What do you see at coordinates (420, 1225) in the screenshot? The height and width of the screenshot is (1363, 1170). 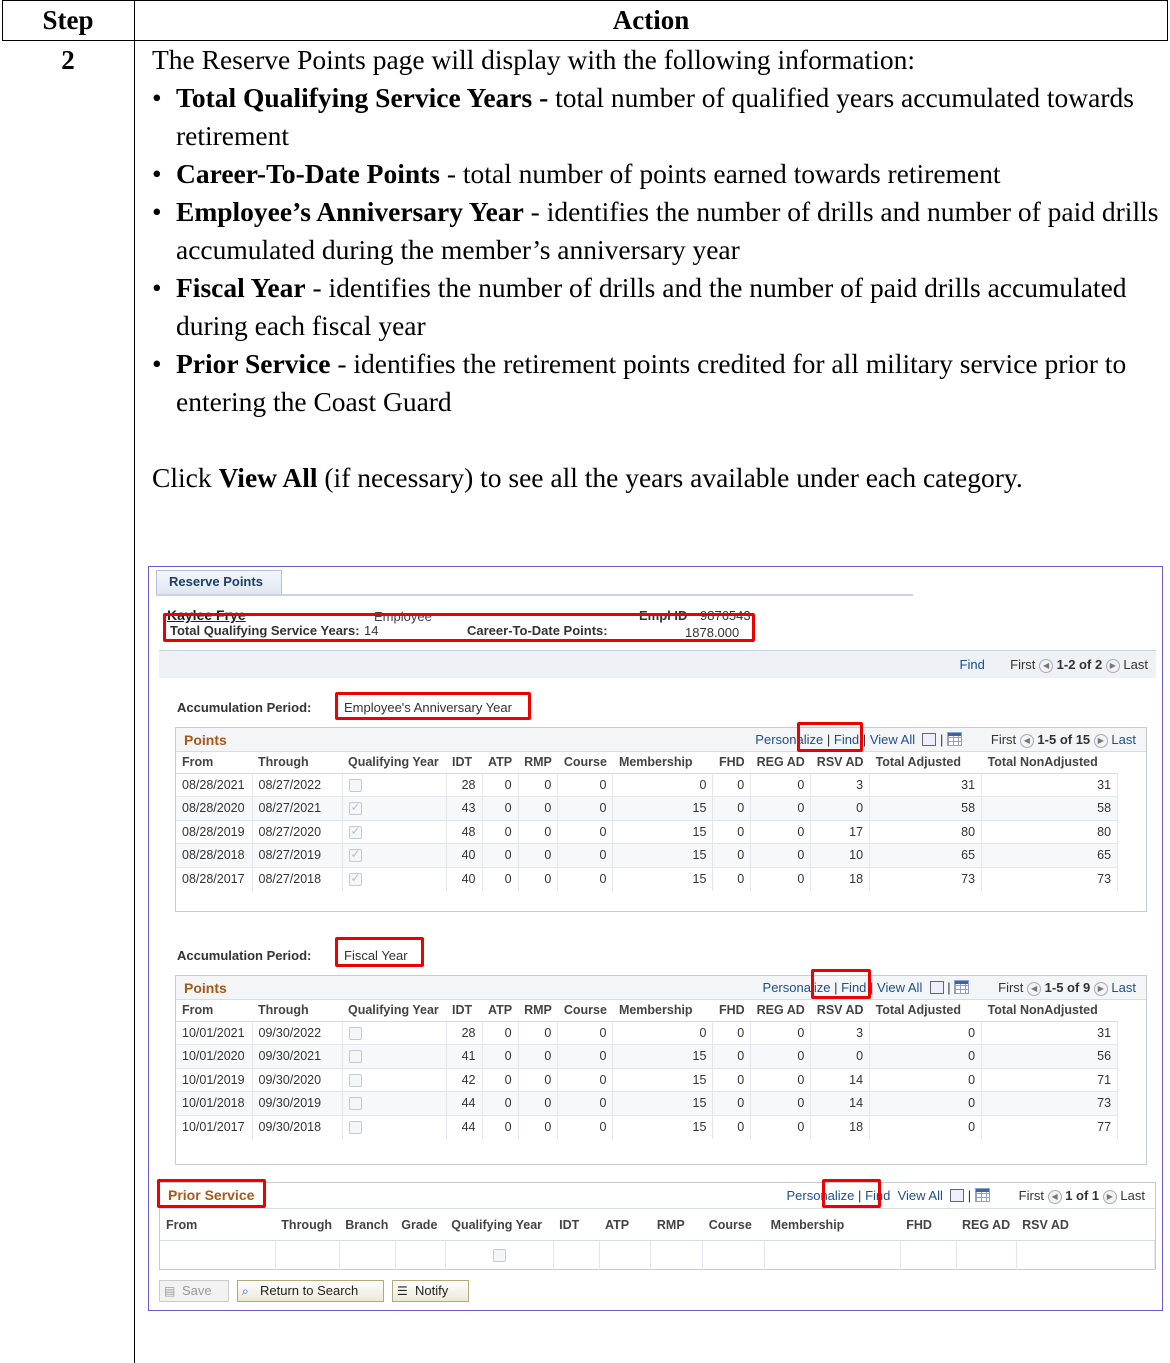 I see `column-header: Grade` at bounding box center [420, 1225].